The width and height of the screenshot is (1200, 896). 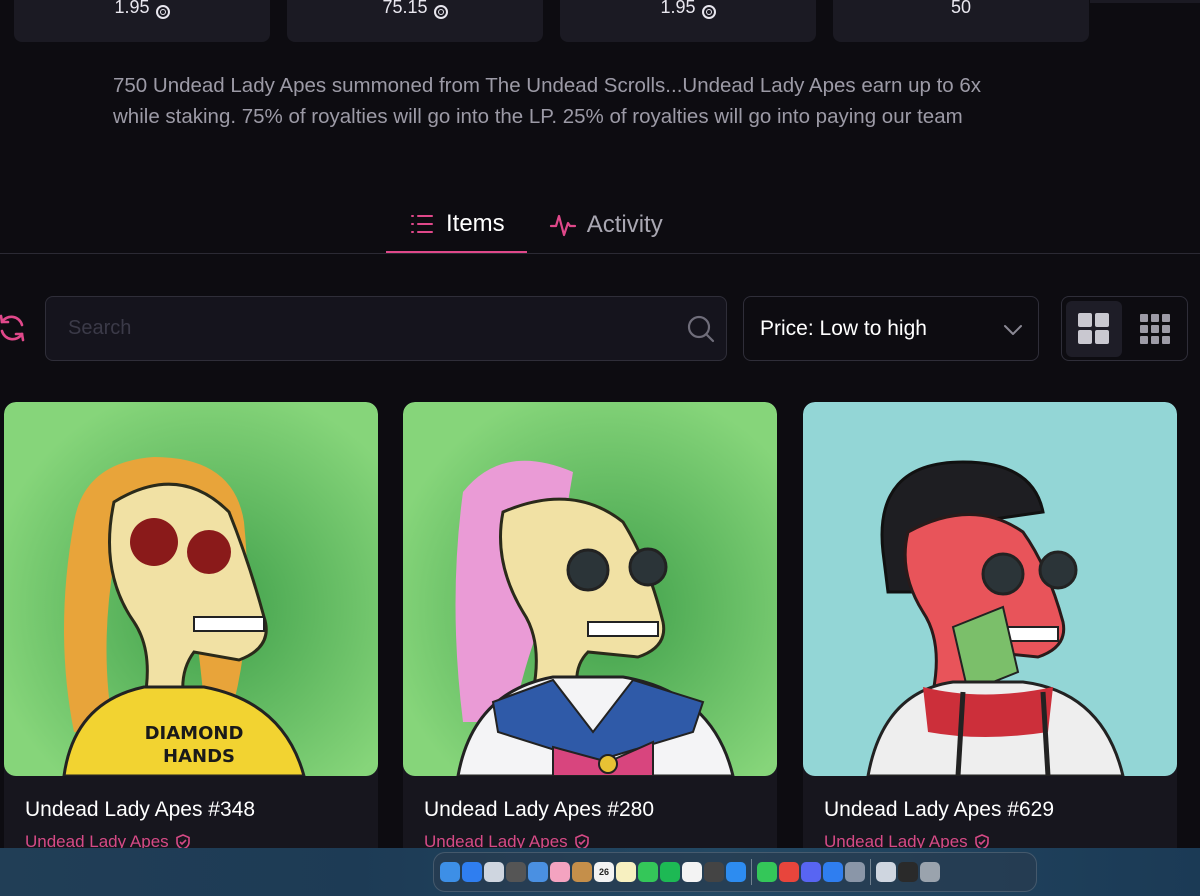 I want to click on tab-activity: Activity, so click(x=606, y=225).